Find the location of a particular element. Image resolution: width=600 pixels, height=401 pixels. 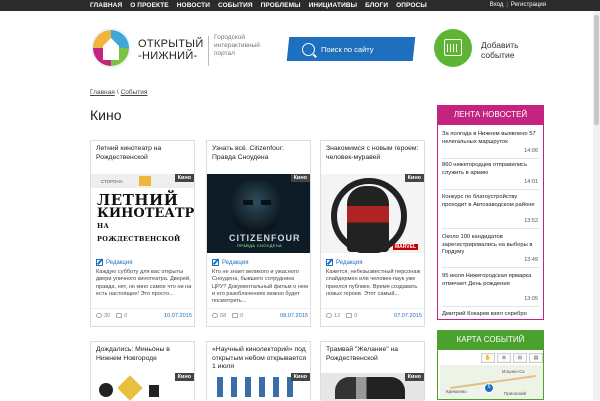

image-pattern is located at coordinates (257, 387).